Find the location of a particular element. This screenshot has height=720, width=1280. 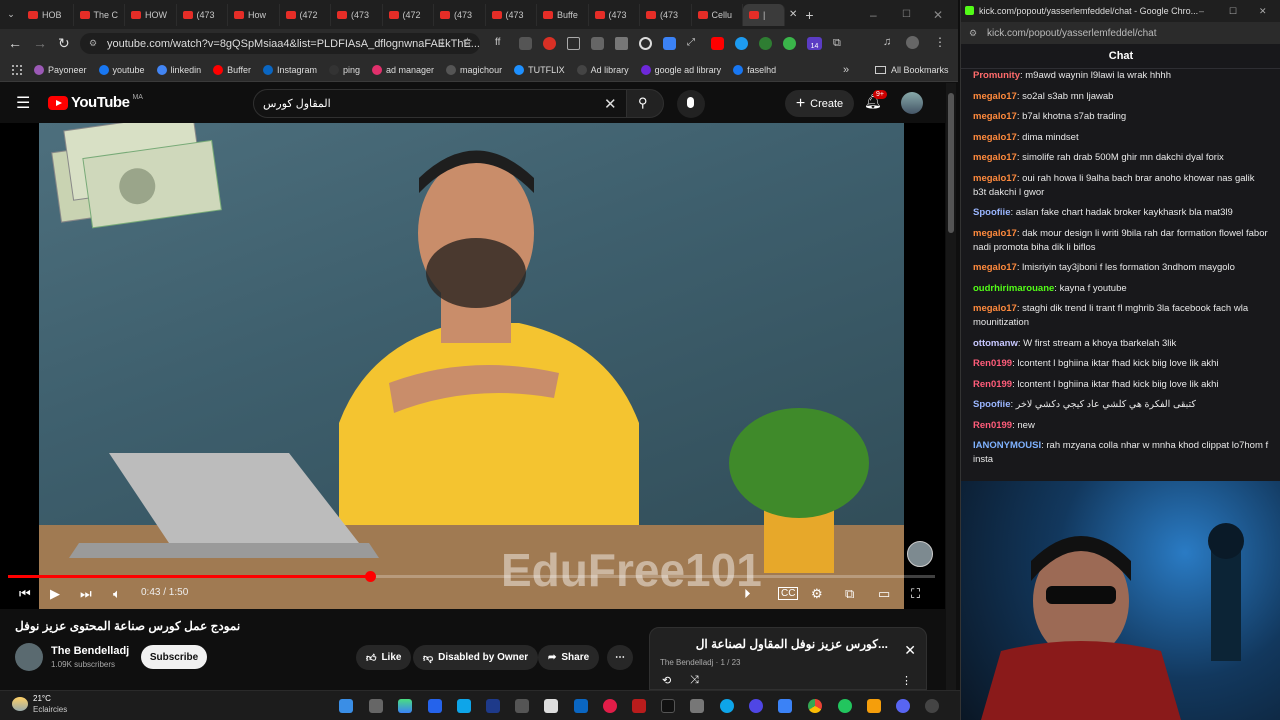

share-button: ➦ Share is located at coordinates (569, 657).